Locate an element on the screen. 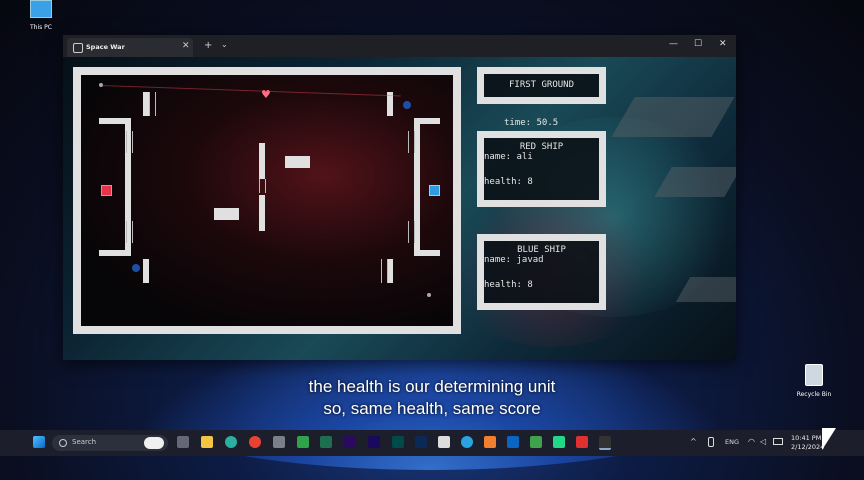 The width and height of the screenshot is (864, 480). center-slit is located at coordinates (262, 186).